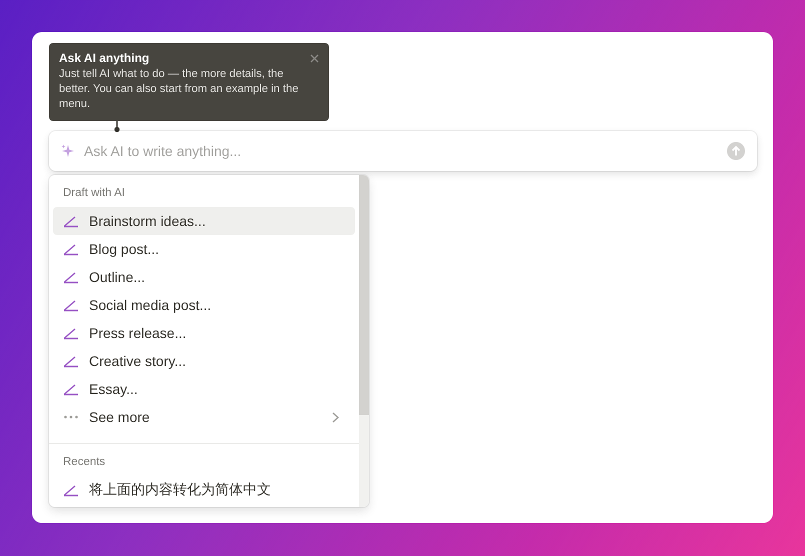 The image size is (805, 556). I want to click on more-icon, so click(71, 417).